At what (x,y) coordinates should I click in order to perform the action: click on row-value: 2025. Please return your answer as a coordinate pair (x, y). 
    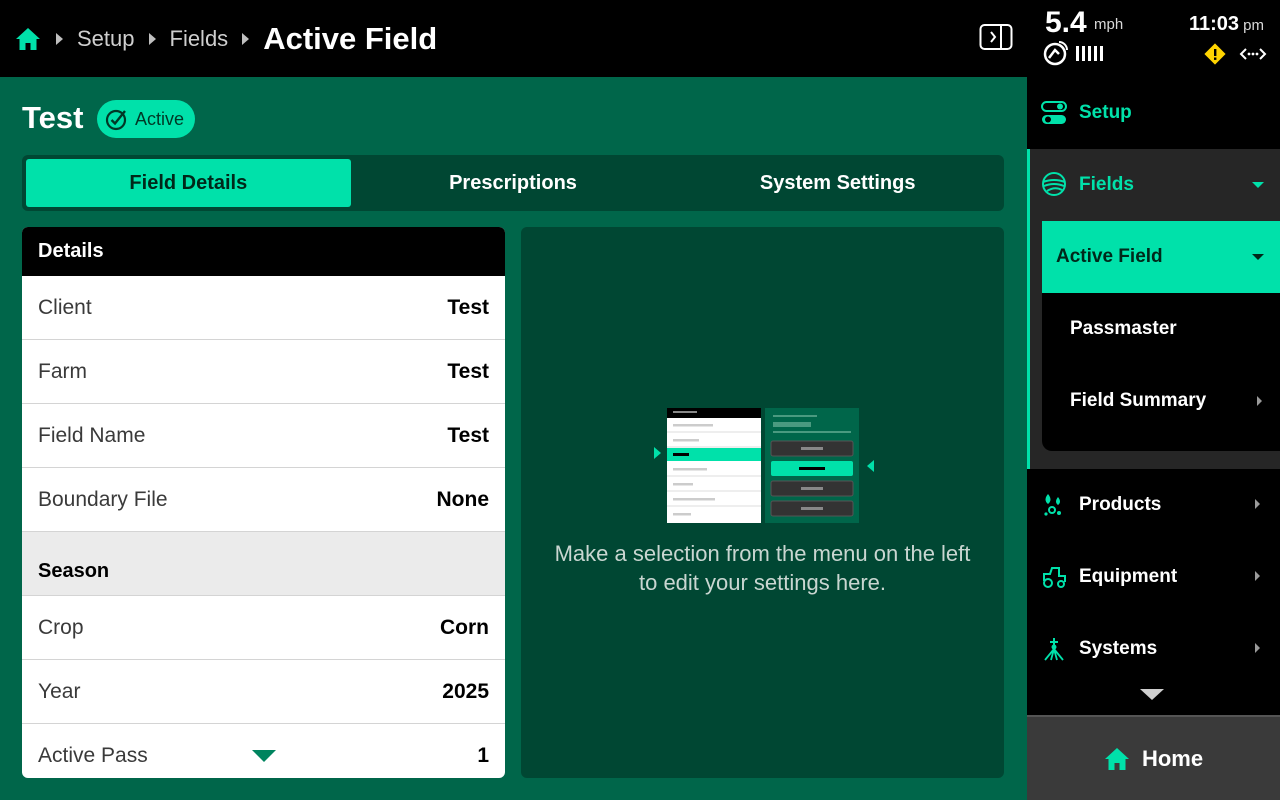
    Looking at the image, I should click on (465, 691).